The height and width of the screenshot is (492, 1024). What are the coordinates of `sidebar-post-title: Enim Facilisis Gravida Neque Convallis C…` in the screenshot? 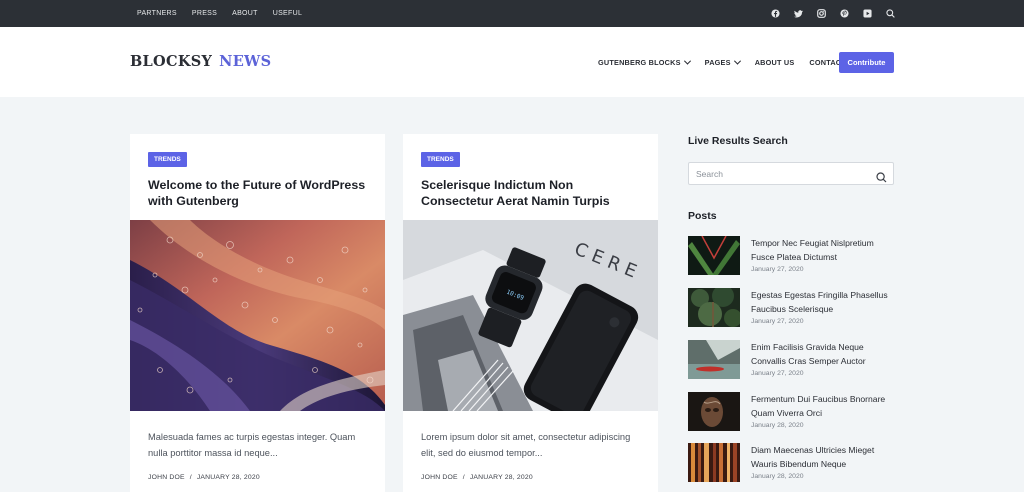 It's located at (808, 354).